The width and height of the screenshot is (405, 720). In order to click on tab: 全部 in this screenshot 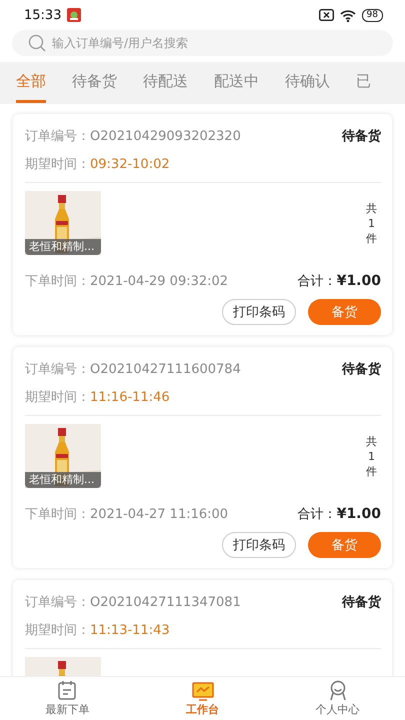, I will do `click(31, 83)`.